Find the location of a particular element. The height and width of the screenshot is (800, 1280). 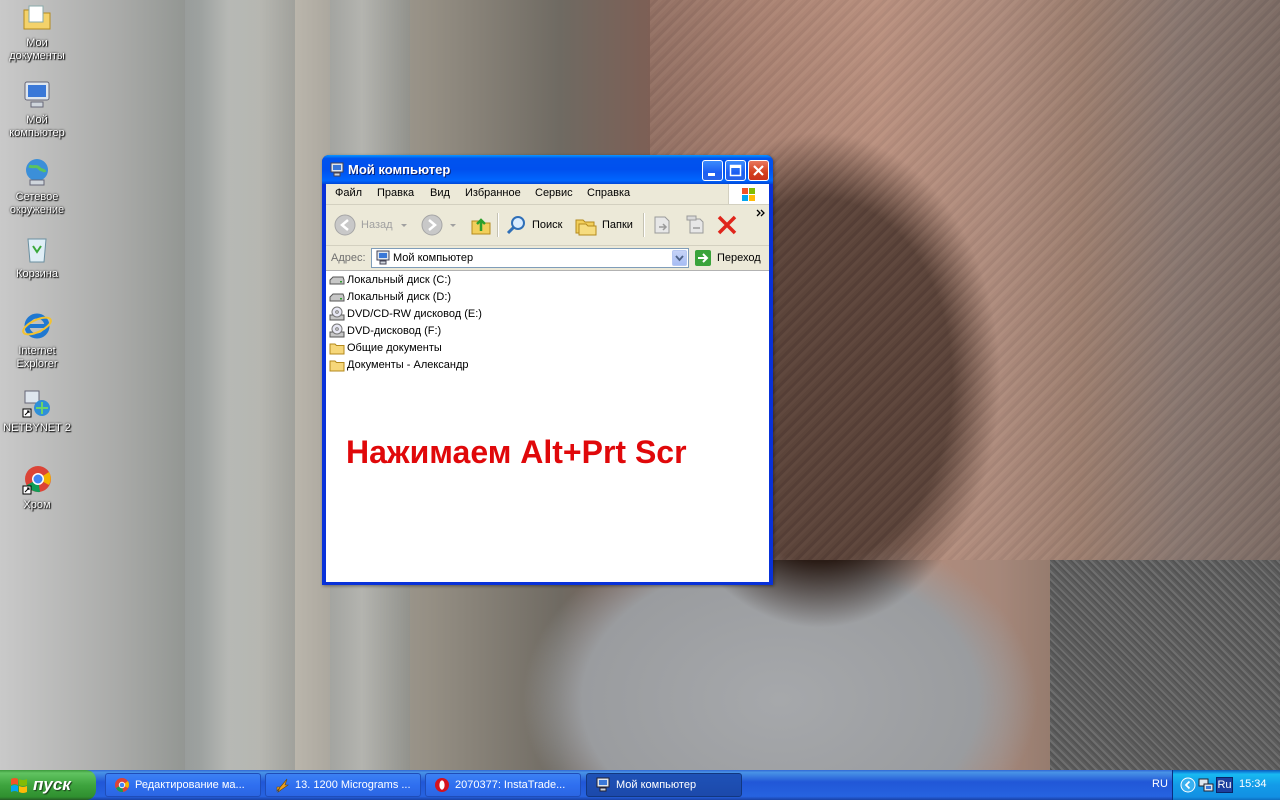

back-button: Назад is located at coordinates (371, 225).